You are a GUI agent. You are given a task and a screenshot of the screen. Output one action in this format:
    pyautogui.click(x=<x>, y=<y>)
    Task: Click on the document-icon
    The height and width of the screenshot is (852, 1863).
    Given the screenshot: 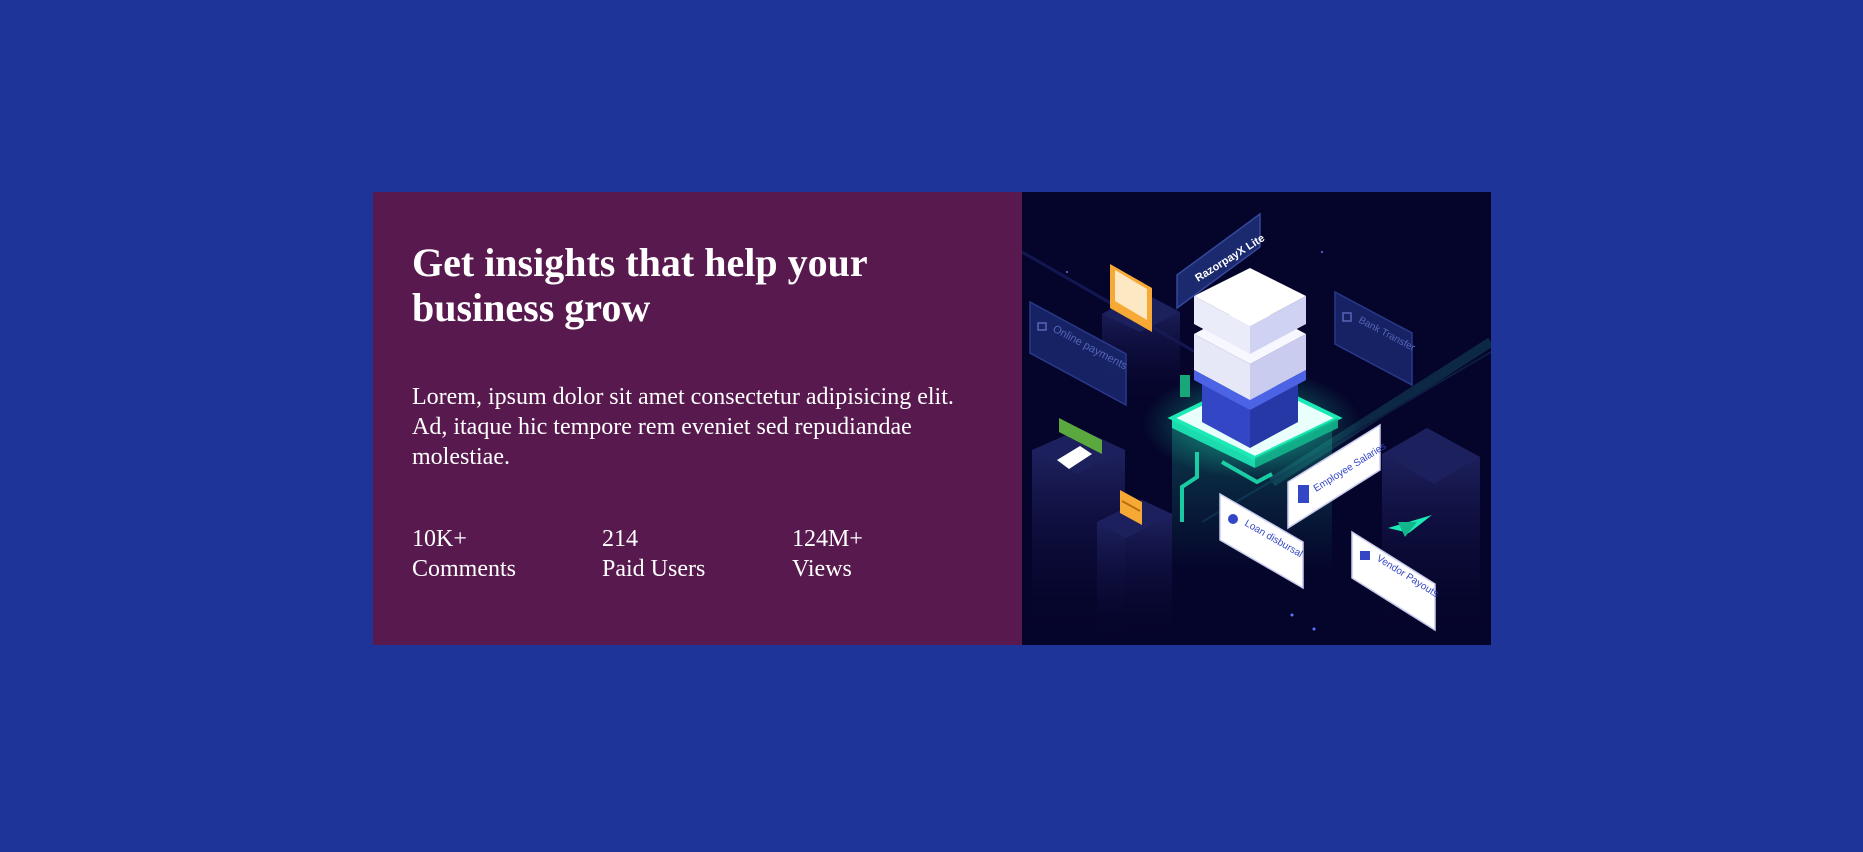 What is the action you would take?
    pyautogui.click(x=1303, y=494)
    